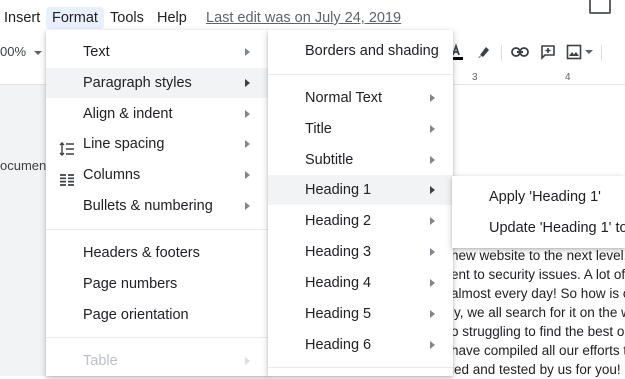 The height and width of the screenshot is (379, 625). What do you see at coordinates (338, 345) in the screenshot?
I see `menu-item-label: Heading 6` at bounding box center [338, 345].